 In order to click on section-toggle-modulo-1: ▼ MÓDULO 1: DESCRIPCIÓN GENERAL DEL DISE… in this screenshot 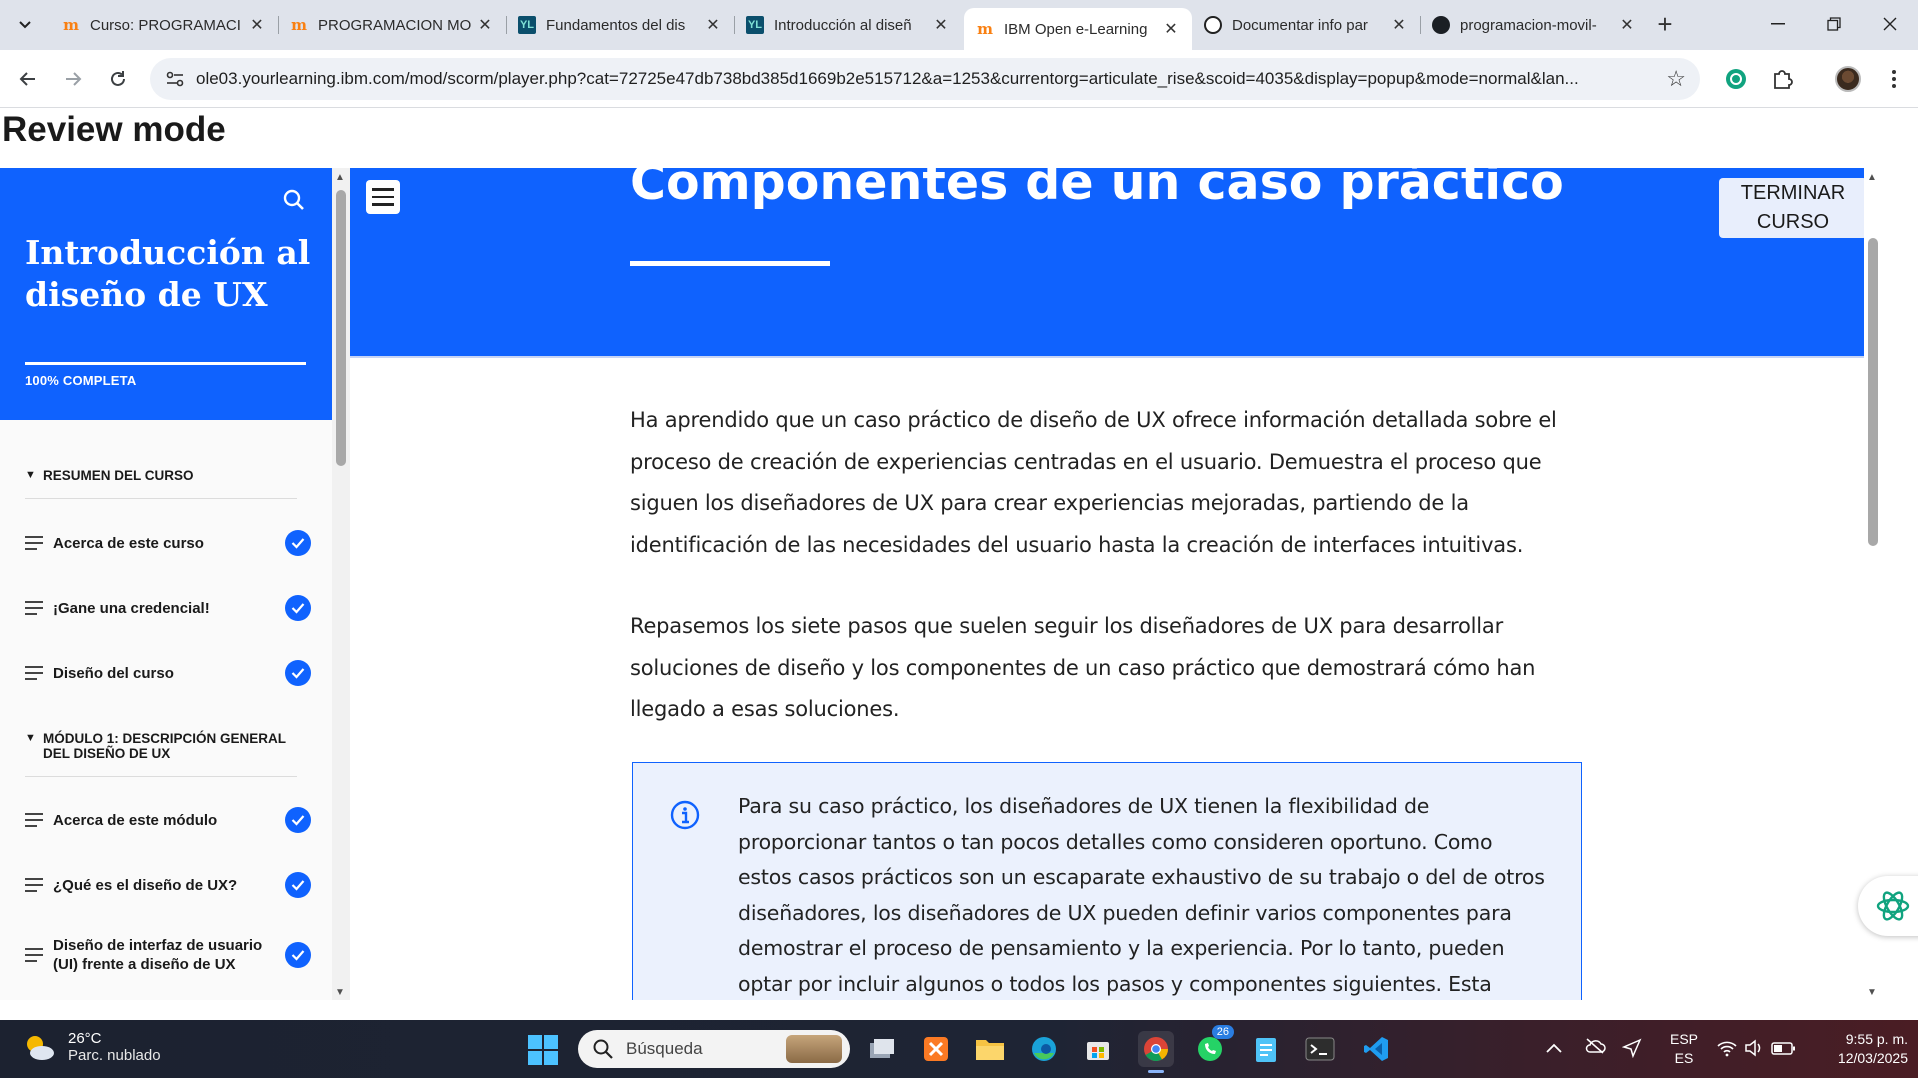, I will do `click(160, 746)`.